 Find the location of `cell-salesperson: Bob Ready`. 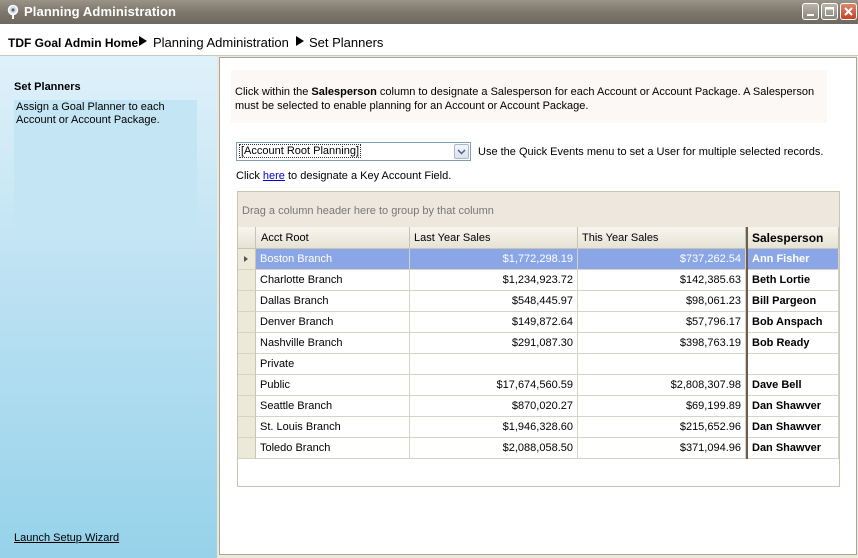

cell-salesperson: Bob Ready is located at coordinates (793, 343).